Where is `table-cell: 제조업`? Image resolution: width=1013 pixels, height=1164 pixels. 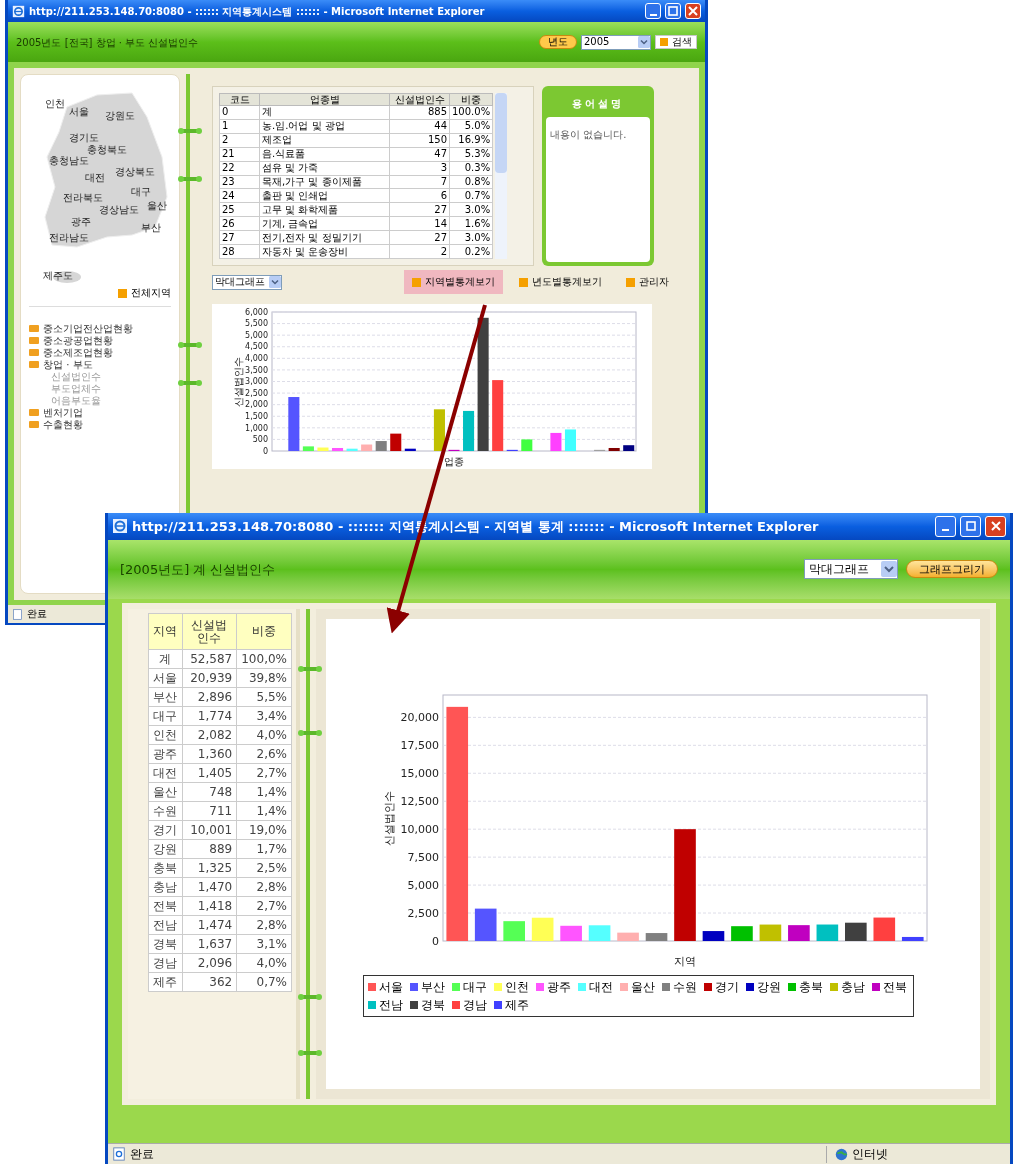
table-cell: 제조업 is located at coordinates (324, 140).